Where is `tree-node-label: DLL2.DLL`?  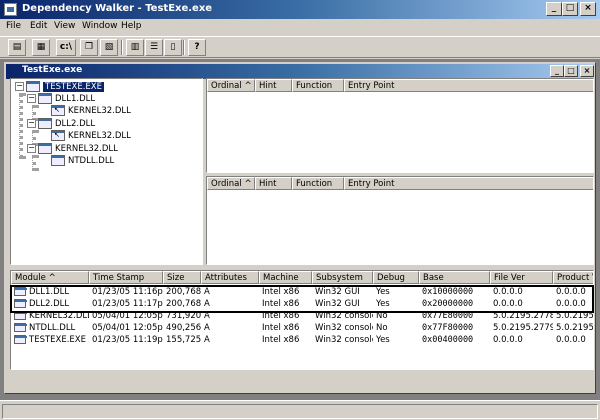 tree-node-label: DLL2.DLL is located at coordinates (75, 124).